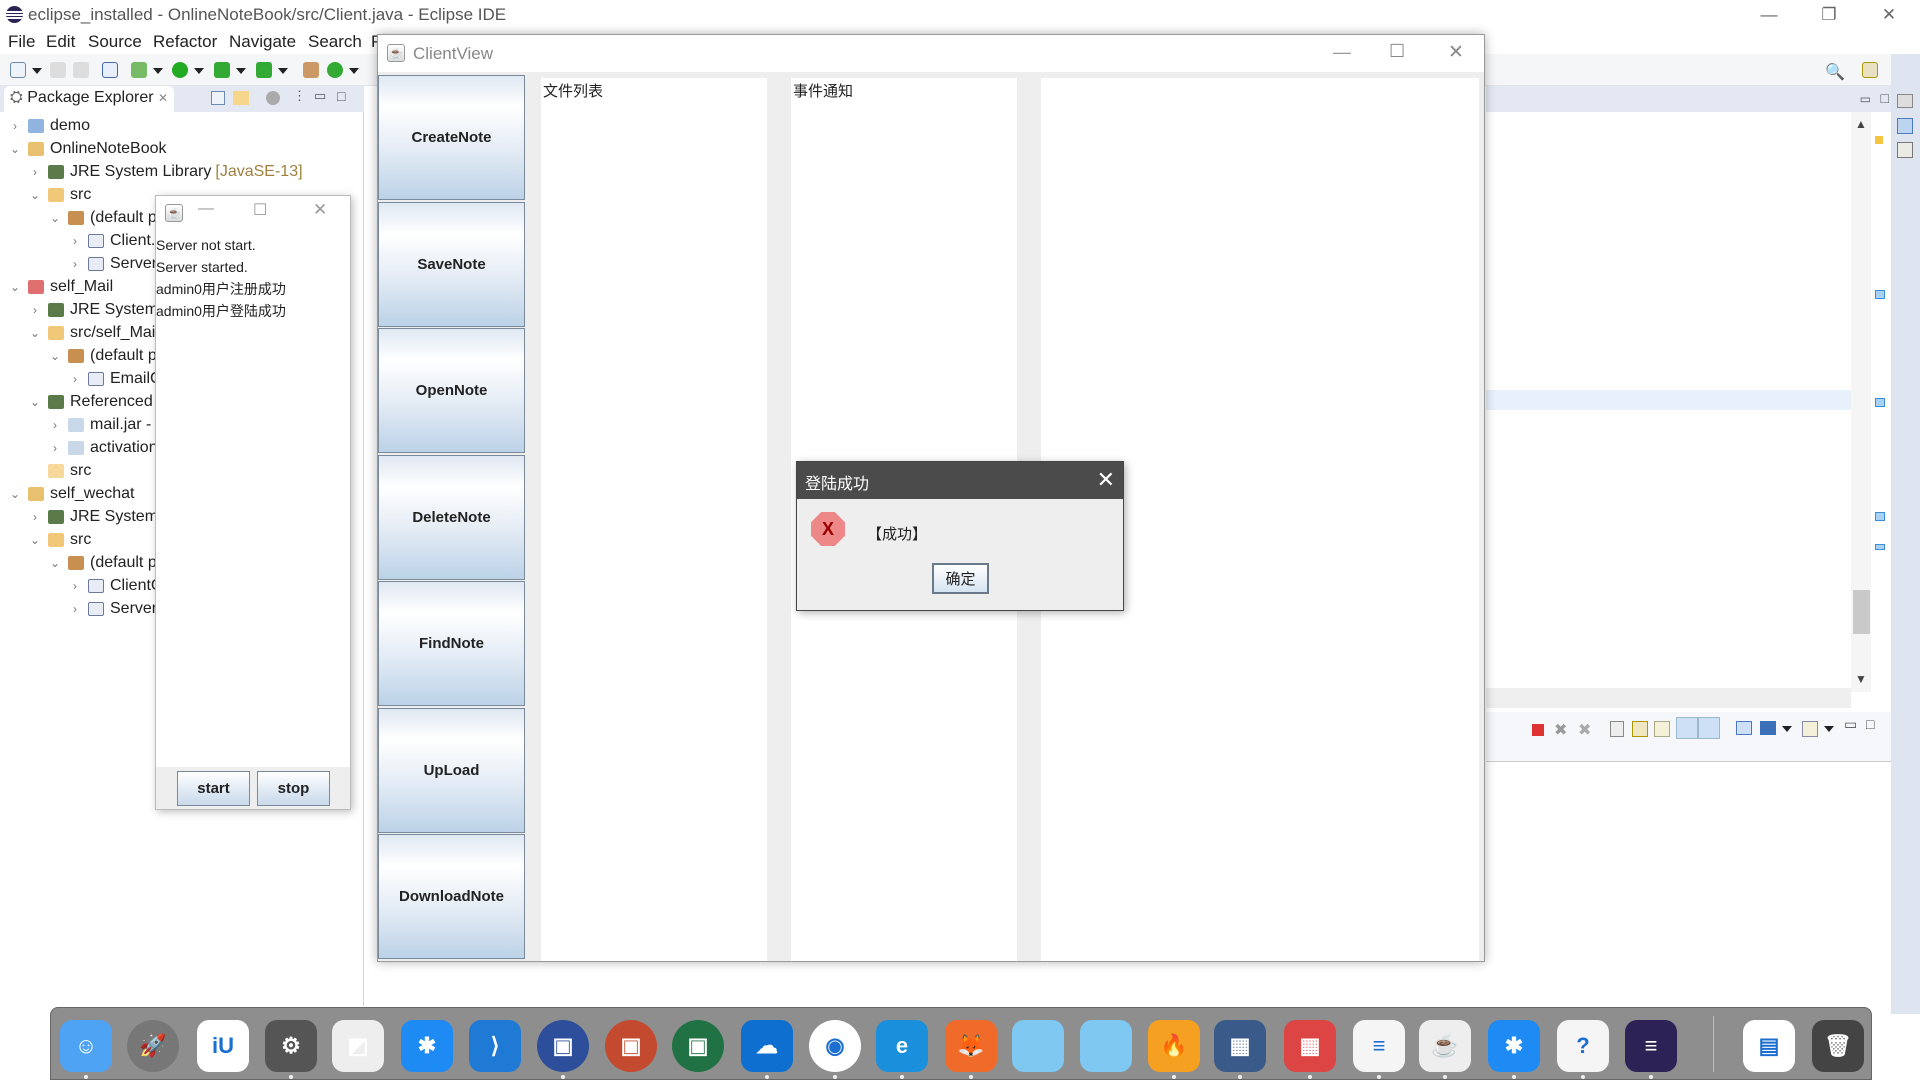  What do you see at coordinates (86, 1046) in the screenshot?
I see `dock-finder-icon: ☺` at bounding box center [86, 1046].